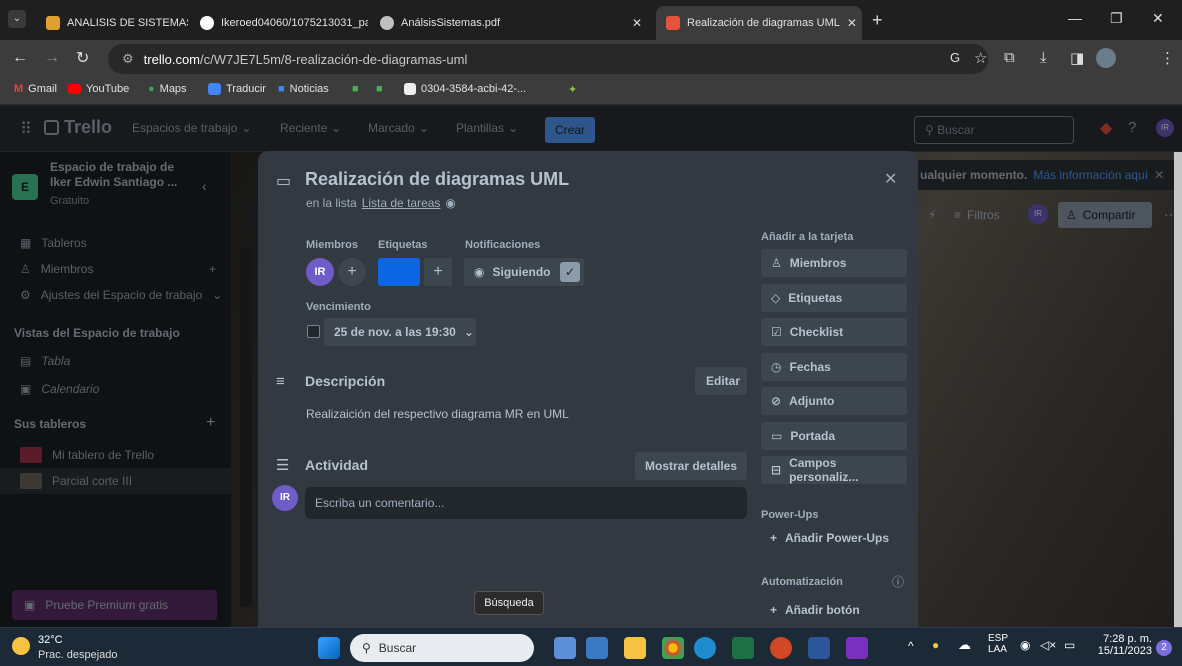  I want to click on app-icon: ✦, so click(573, 90).